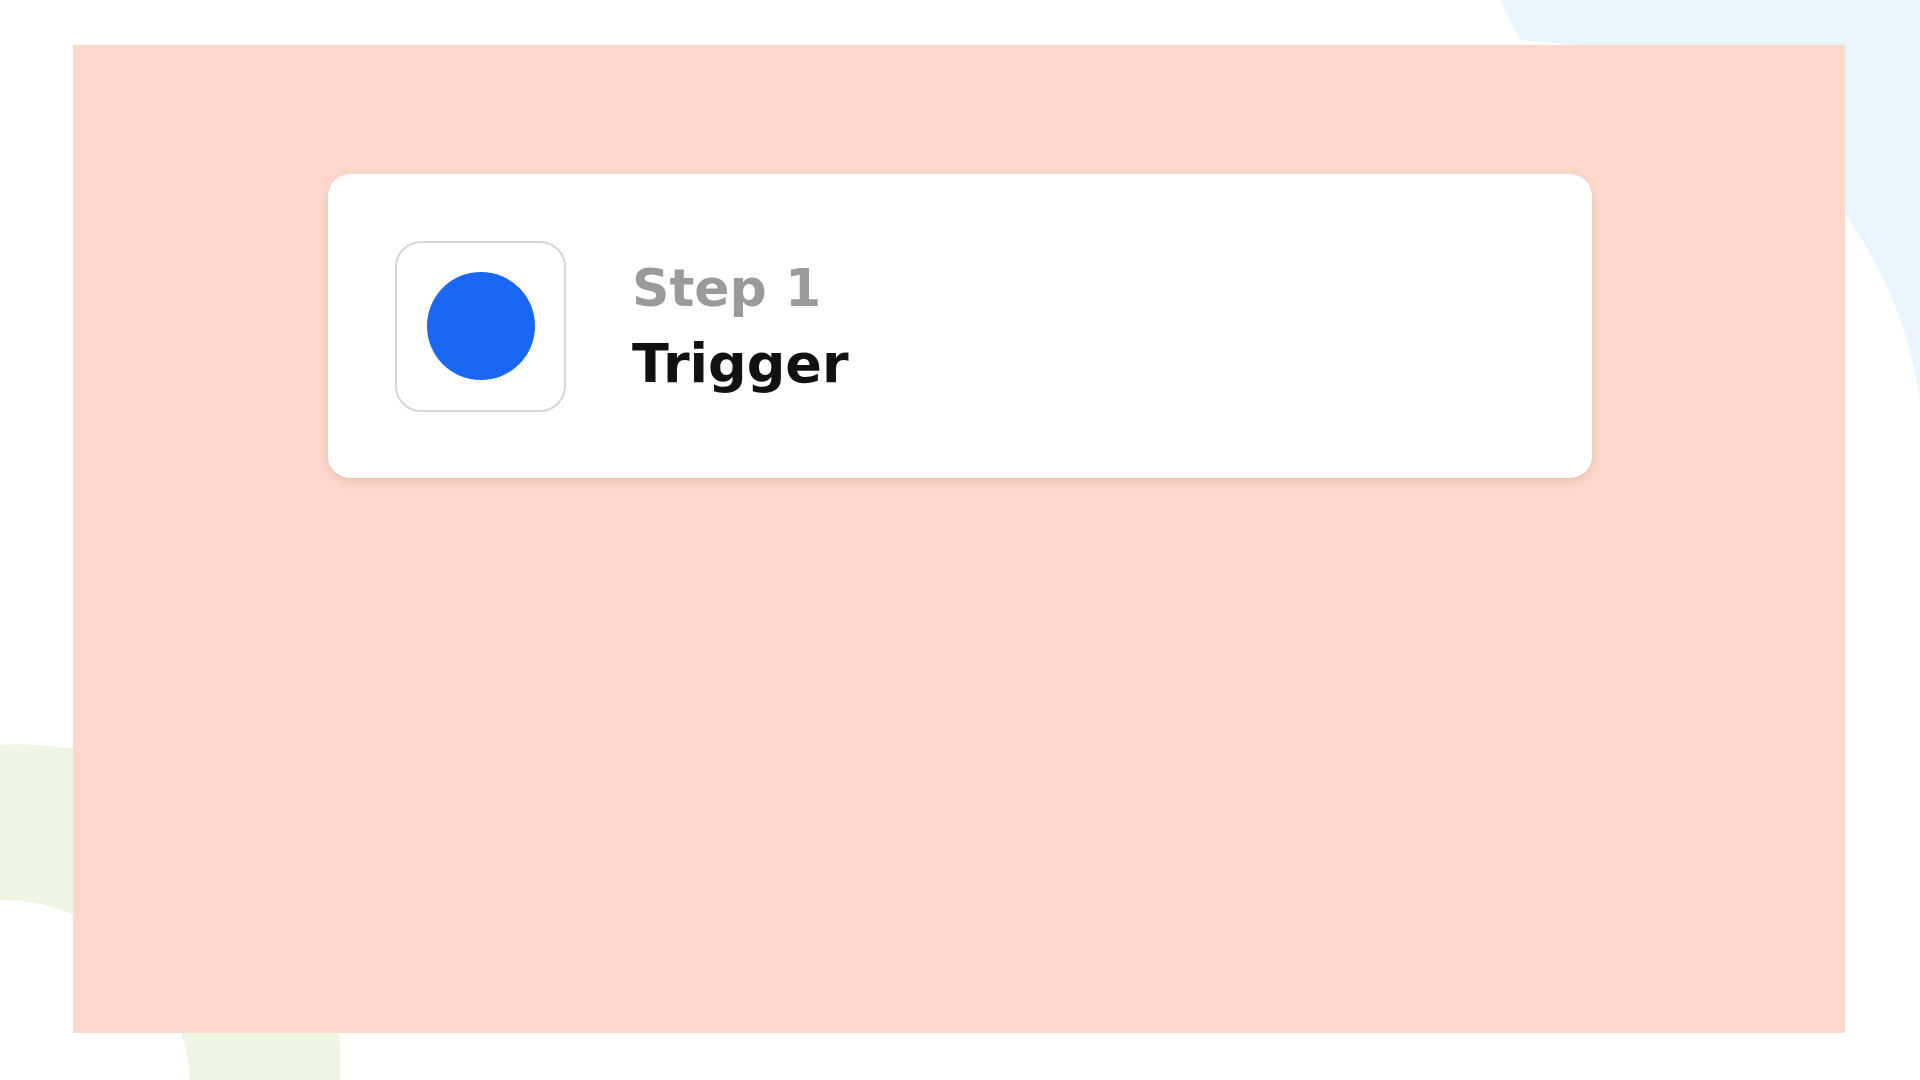  Describe the element at coordinates (727, 288) in the screenshot. I see `step-label: Step 1` at that location.